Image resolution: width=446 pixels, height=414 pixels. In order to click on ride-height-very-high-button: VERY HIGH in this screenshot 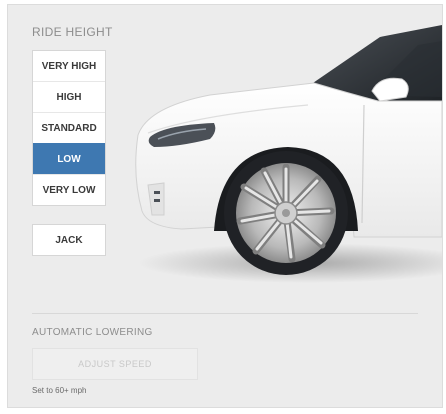, I will do `click(69, 66)`.